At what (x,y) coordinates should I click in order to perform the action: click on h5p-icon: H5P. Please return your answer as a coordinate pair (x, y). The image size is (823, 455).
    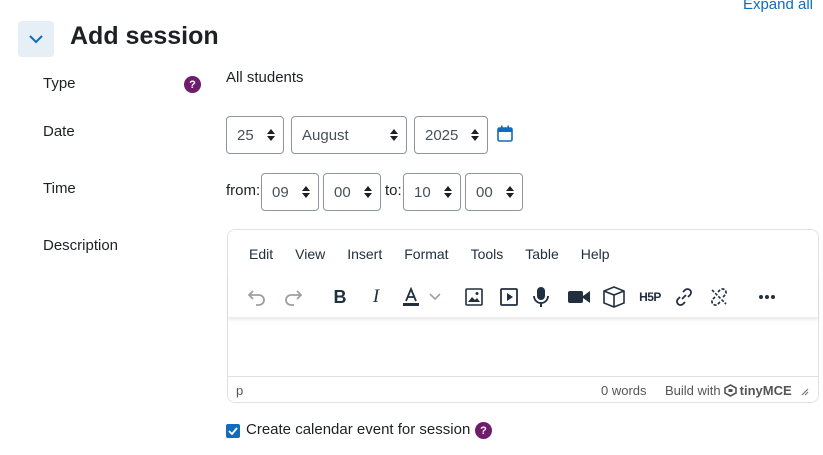
    Looking at the image, I should click on (650, 297).